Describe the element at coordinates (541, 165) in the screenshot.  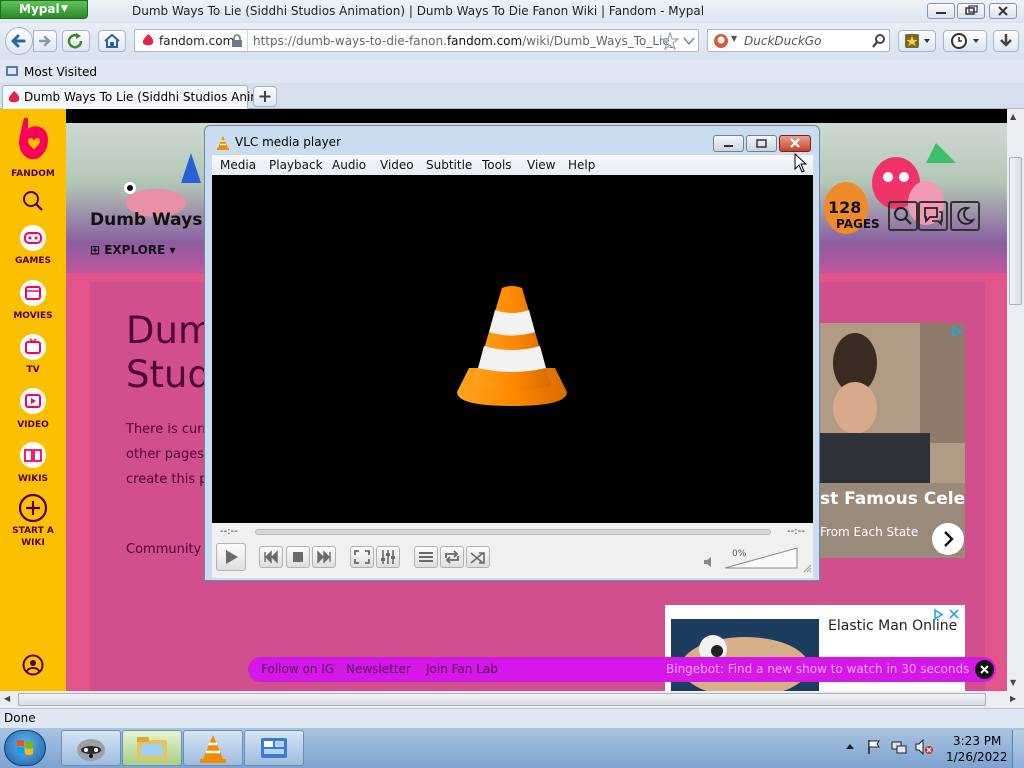
I see `vlc-menu-view: View` at that location.